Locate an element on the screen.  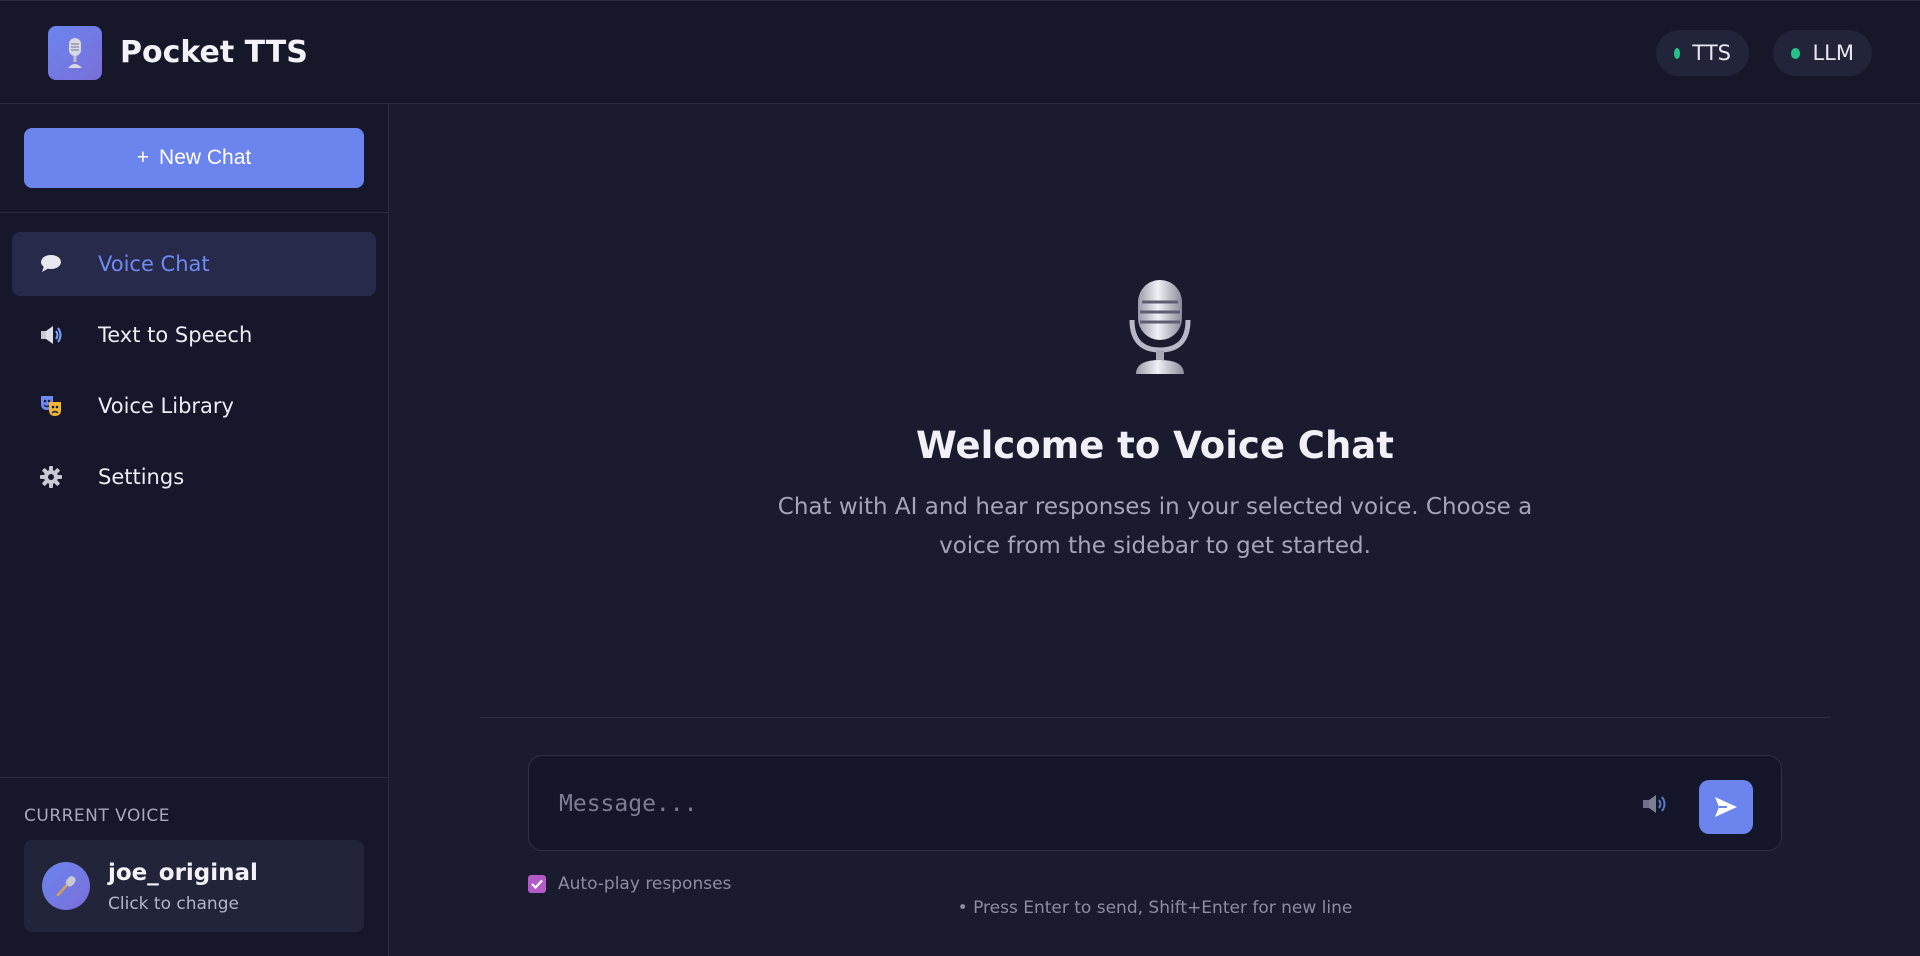
app-logo is located at coordinates (75, 53).